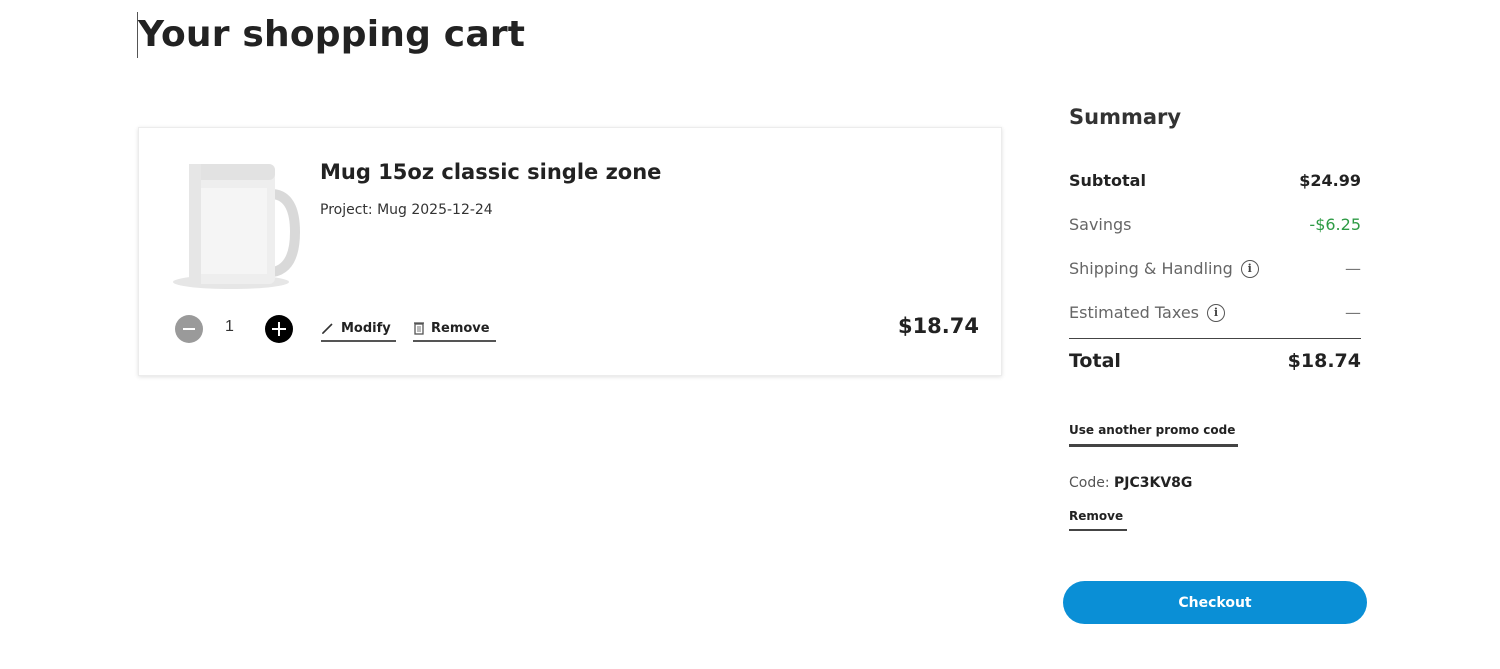 The height and width of the screenshot is (669, 1500). What do you see at coordinates (1098, 520) in the screenshot?
I see `remove-promo-code-button: Remove` at bounding box center [1098, 520].